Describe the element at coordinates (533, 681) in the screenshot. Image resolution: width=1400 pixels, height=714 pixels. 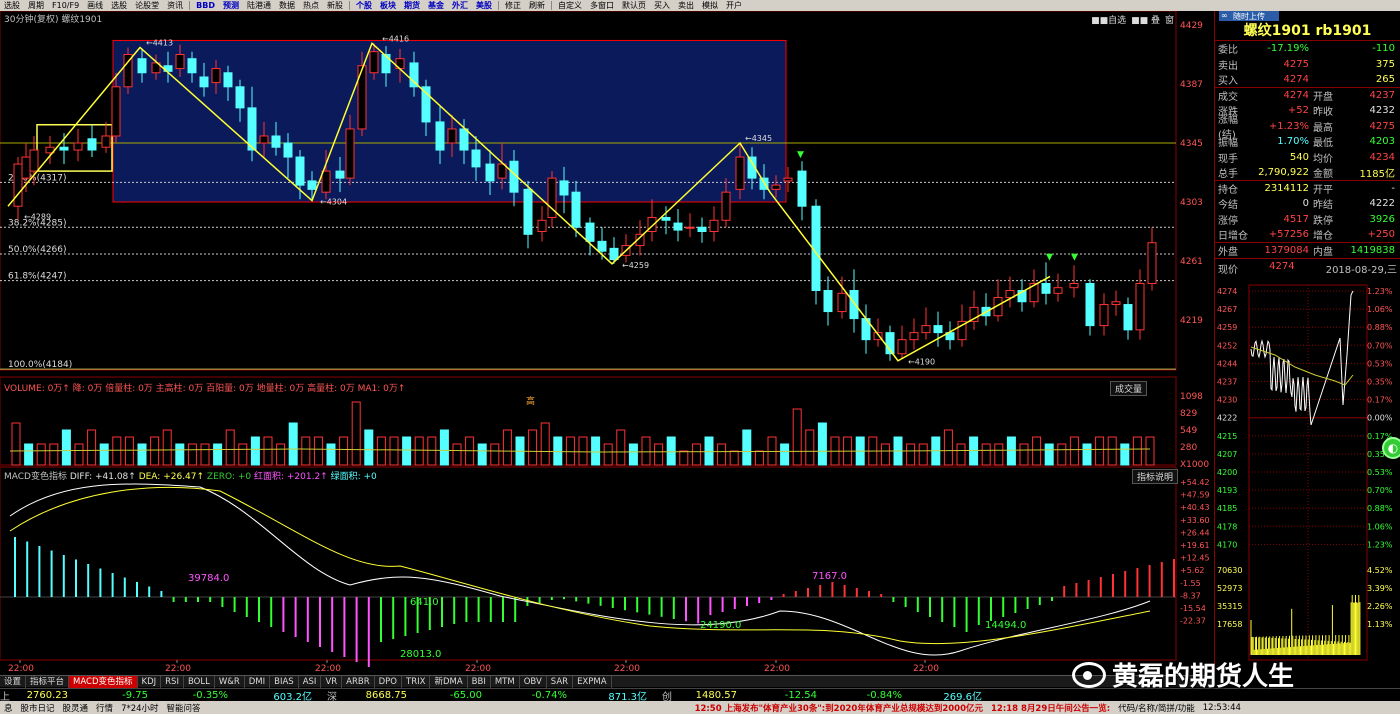
I see `indicator-tab: OBV` at that location.